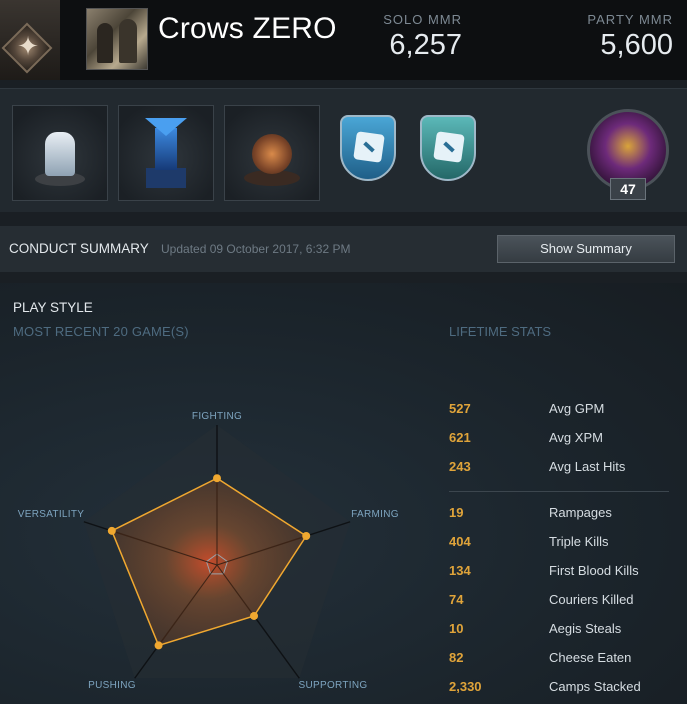 The height and width of the screenshot is (704, 687). What do you see at coordinates (247, 28) in the screenshot?
I see `player-name: Crows ZERO` at bounding box center [247, 28].